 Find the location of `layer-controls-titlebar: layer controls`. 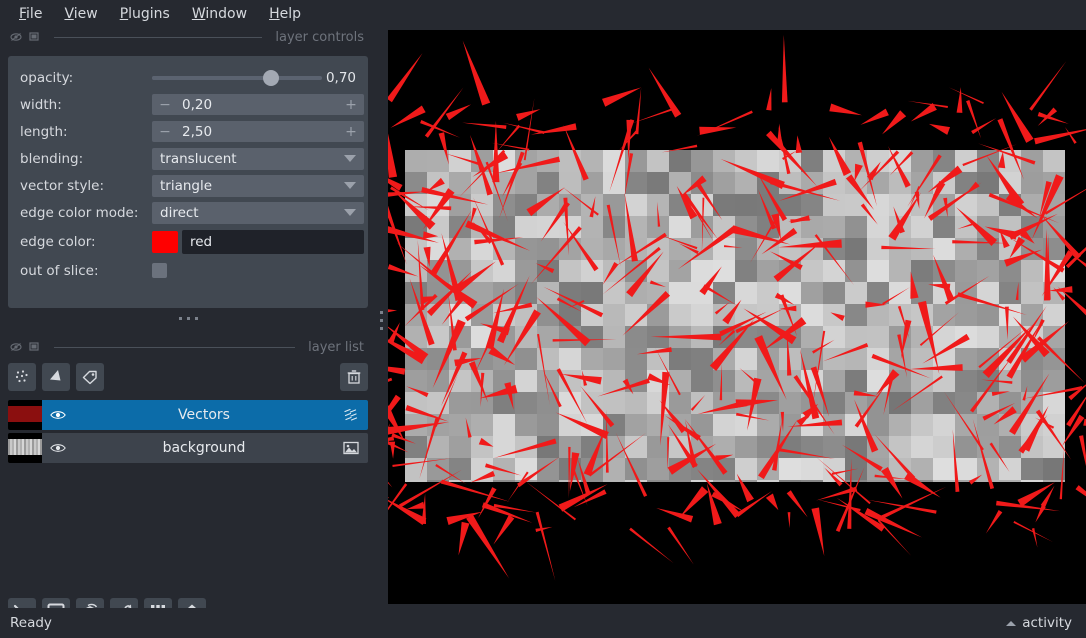

layer-controls-titlebar: layer controls is located at coordinates (188, 37).